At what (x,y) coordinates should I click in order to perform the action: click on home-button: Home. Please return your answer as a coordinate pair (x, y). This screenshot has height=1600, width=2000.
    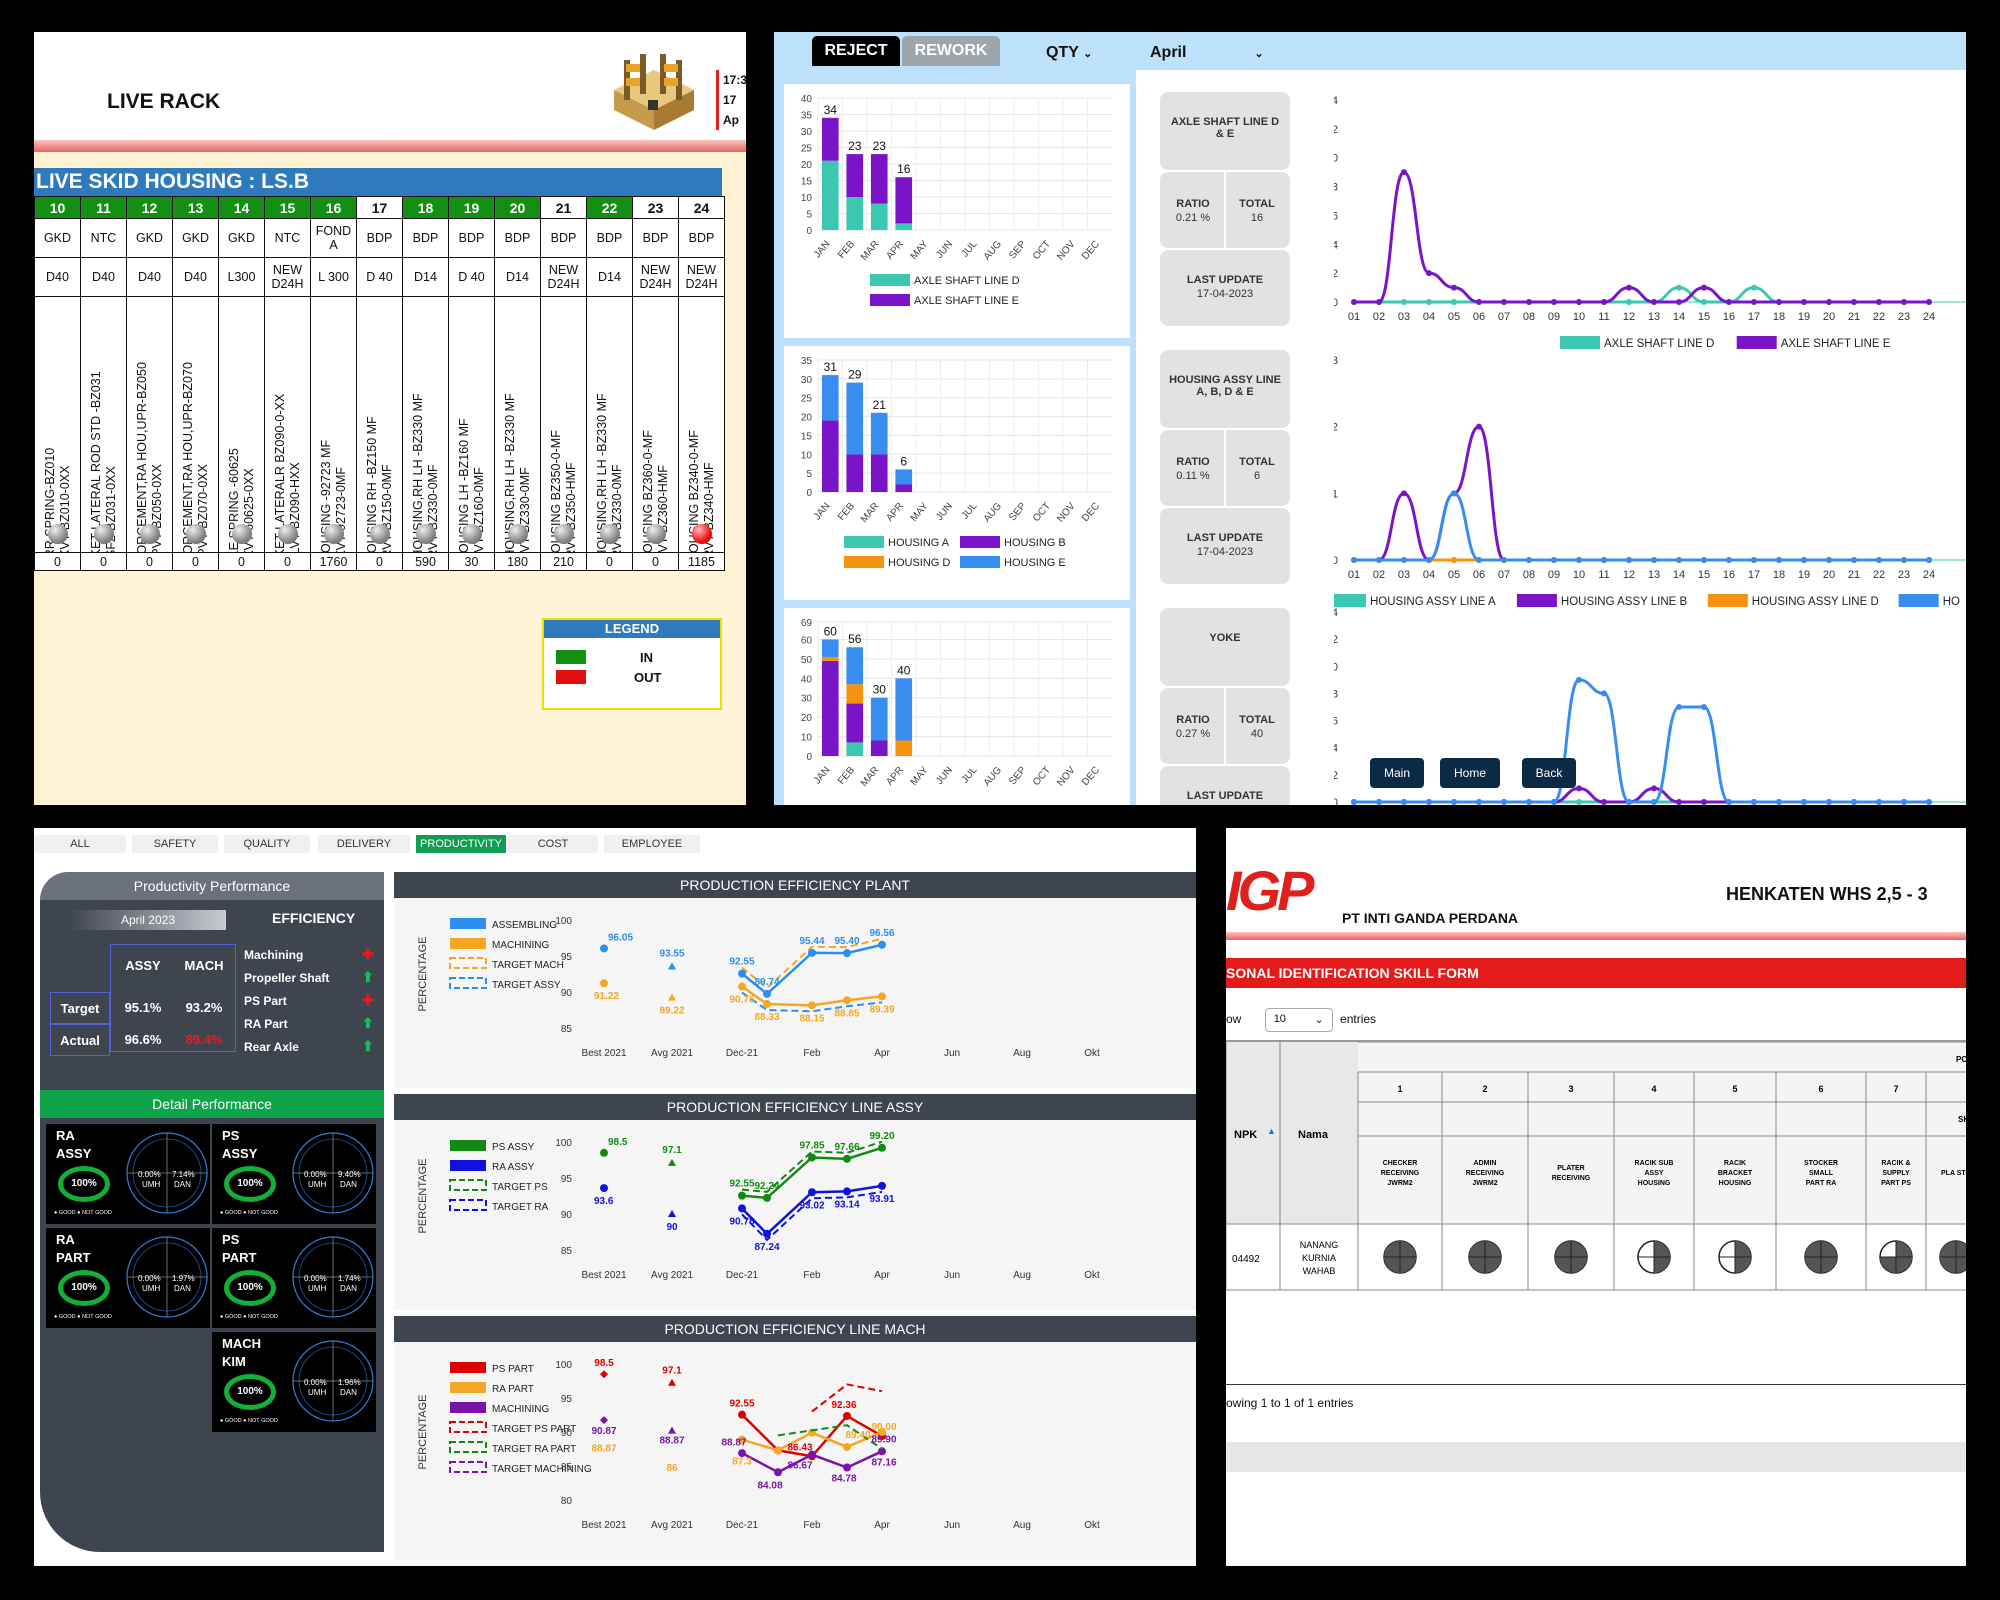
    Looking at the image, I should click on (1470, 773).